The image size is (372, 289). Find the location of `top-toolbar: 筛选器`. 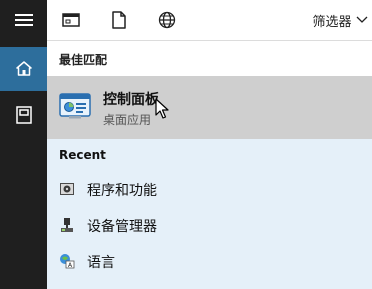

top-toolbar: 筛选器 is located at coordinates (209, 20).